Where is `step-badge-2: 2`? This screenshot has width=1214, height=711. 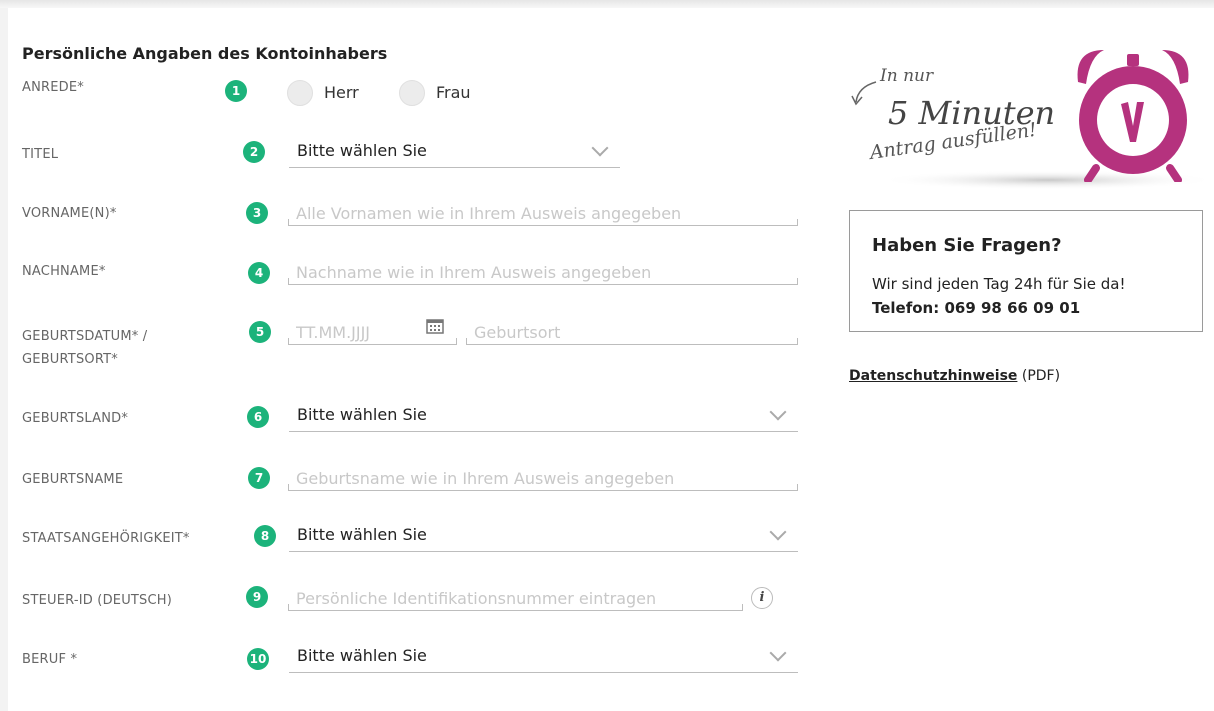
step-badge-2: 2 is located at coordinates (254, 152).